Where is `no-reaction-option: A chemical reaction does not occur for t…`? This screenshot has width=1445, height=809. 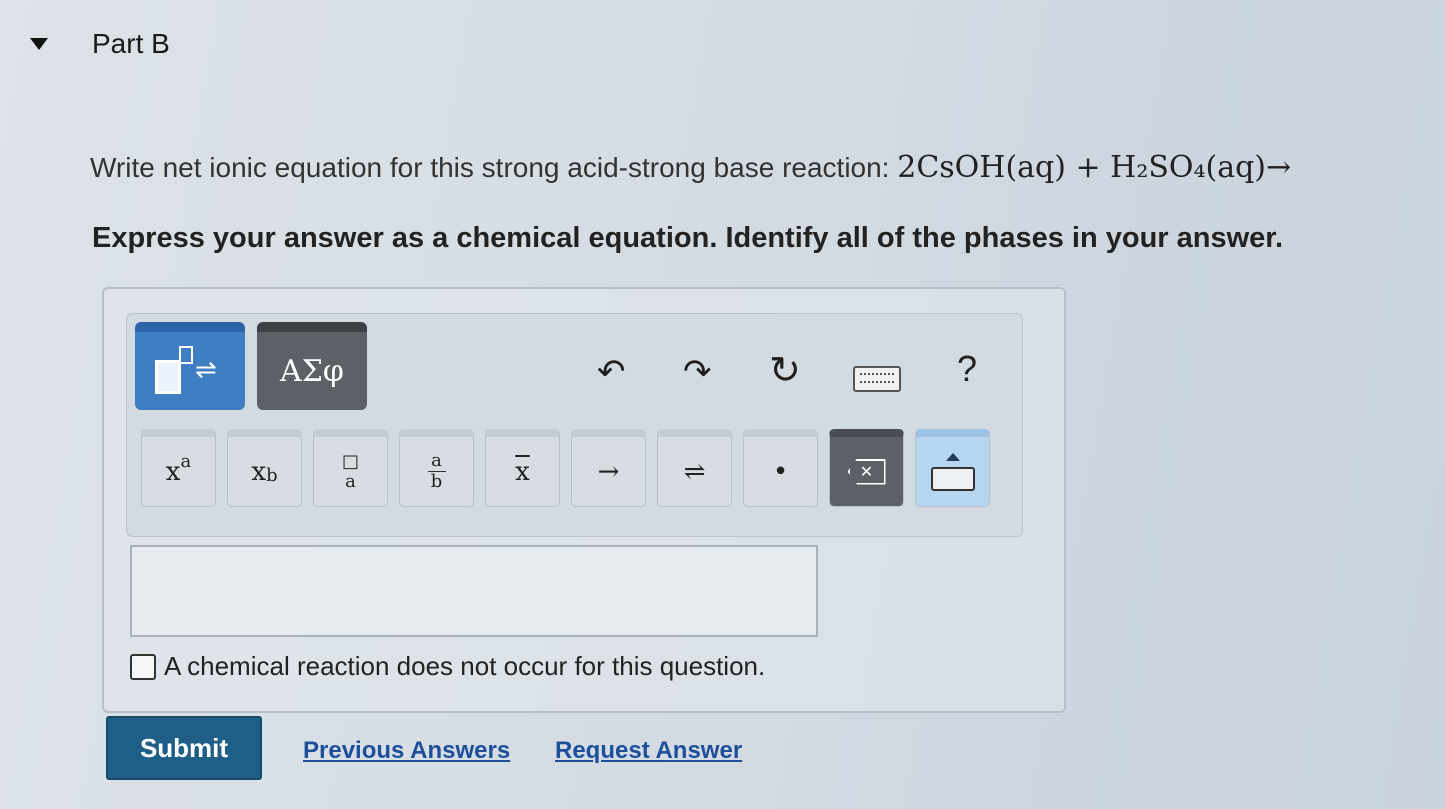 no-reaction-option: A chemical reaction does not occur for t… is located at coordinates (447, 666).